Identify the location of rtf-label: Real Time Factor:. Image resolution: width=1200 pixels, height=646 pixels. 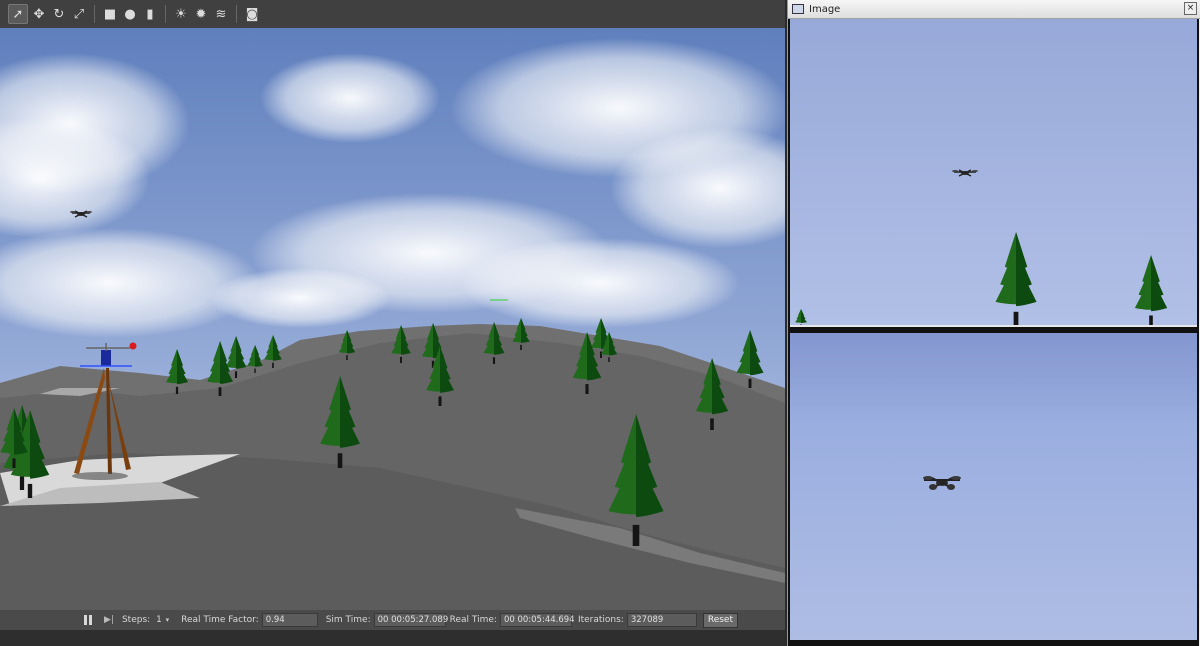
(220, 620).